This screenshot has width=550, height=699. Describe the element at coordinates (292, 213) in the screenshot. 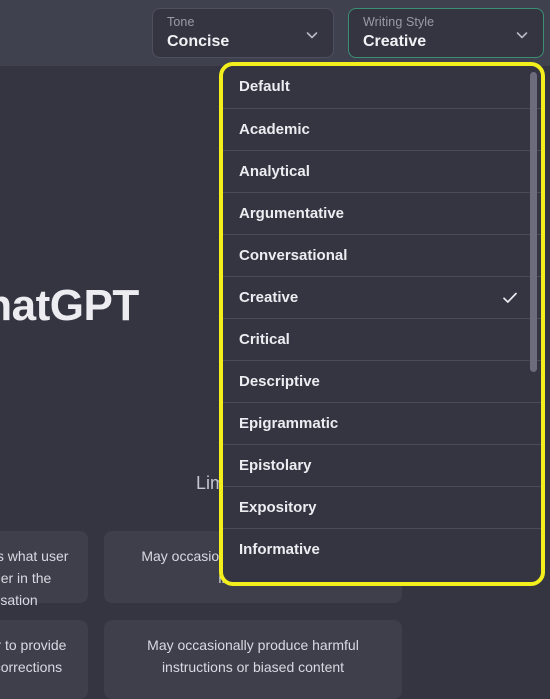

I see `dropdown-item-label: Argumentative` at that location.